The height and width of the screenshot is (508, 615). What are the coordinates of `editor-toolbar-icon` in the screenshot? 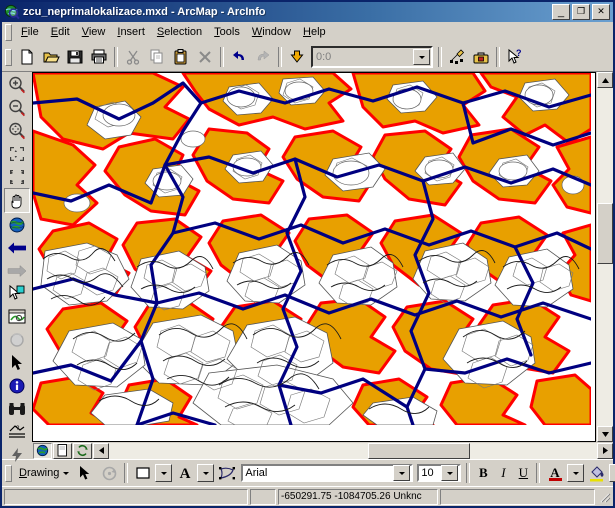 It's located at (457, 57).